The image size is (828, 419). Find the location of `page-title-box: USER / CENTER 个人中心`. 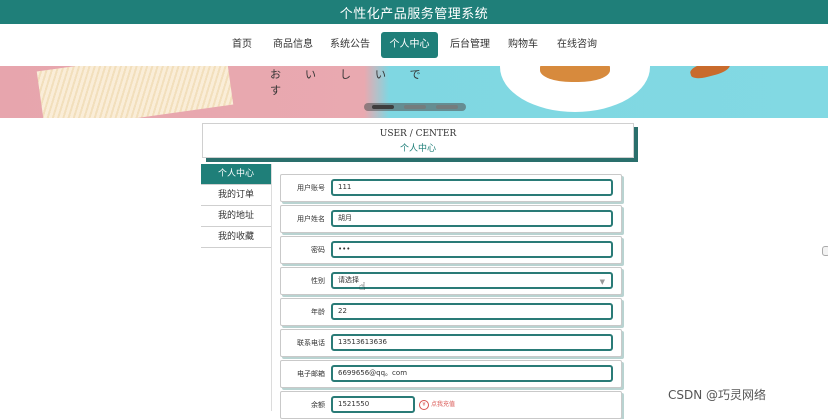

page-title-box: USER / CENTER 个人中心 is located at coordinates (418, 140).